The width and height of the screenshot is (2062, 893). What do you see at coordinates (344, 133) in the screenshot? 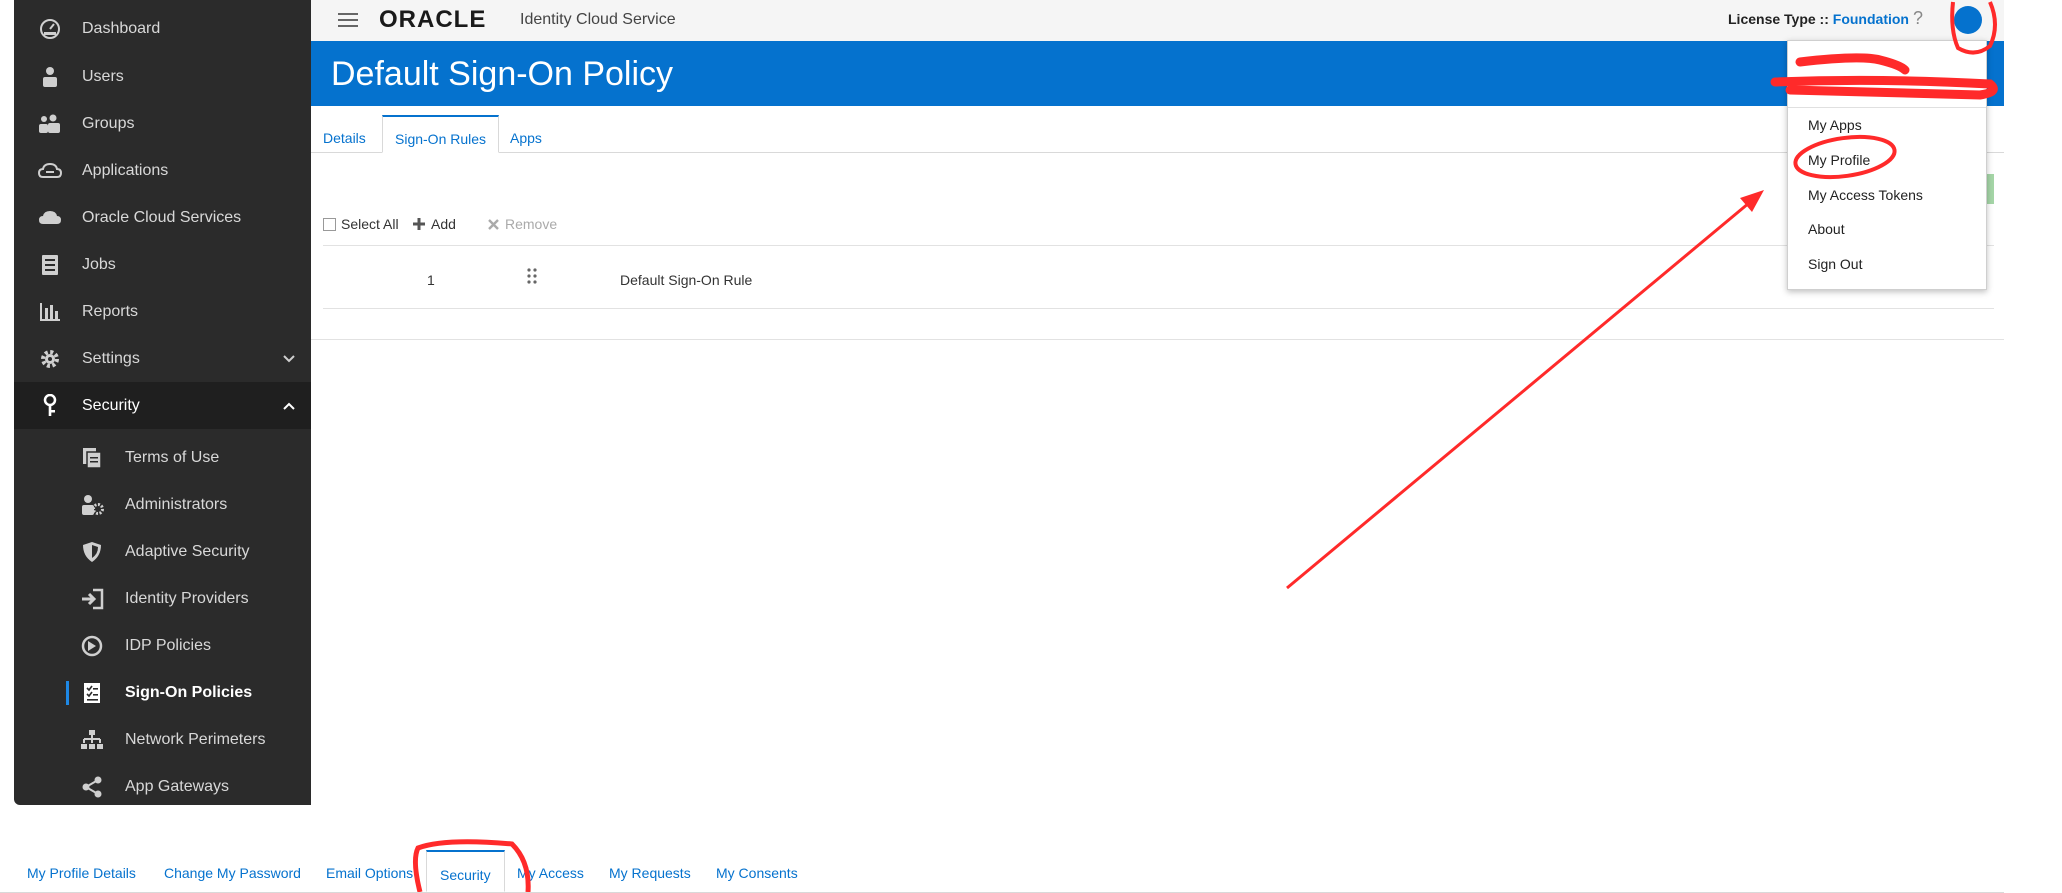
I see `tab-details: Details` at bounding box center [344, 133].